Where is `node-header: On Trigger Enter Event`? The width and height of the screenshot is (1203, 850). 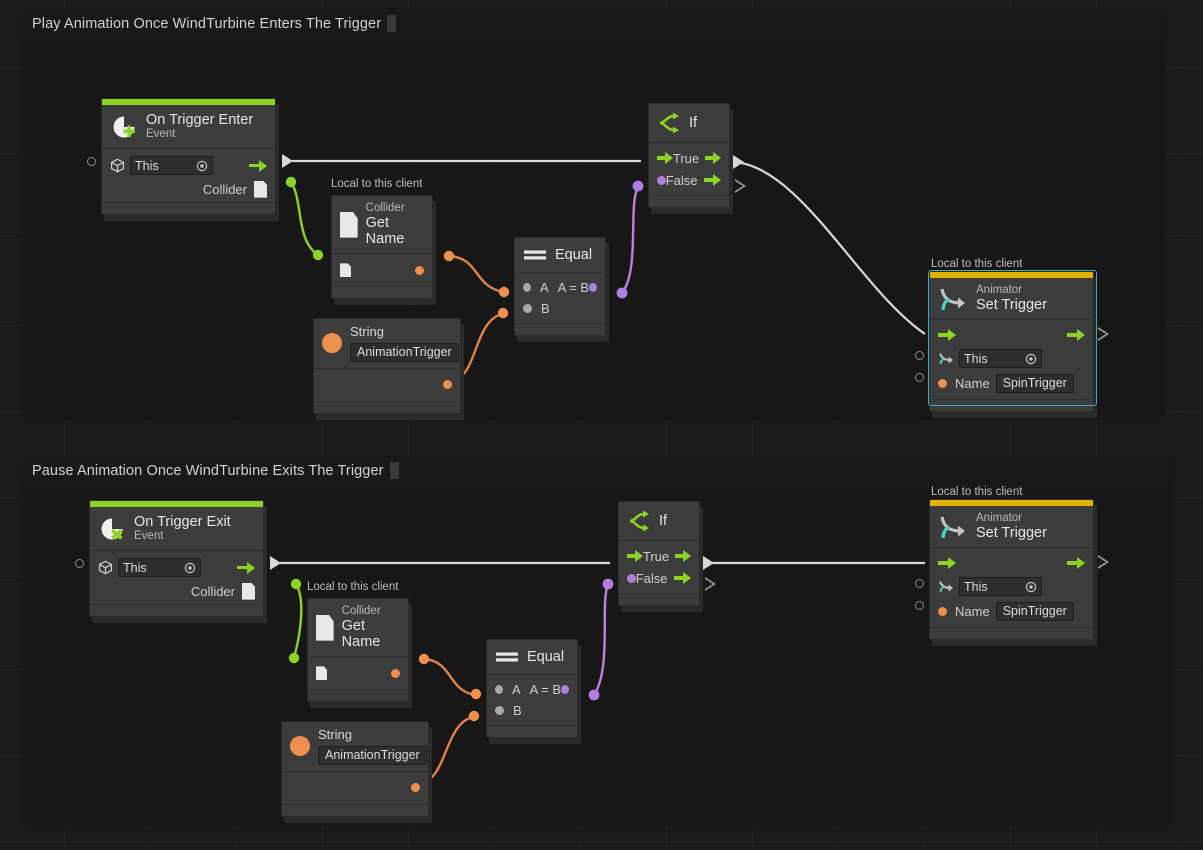
node-header: On Trigger Enter Event is located at coordinates (188, 127).